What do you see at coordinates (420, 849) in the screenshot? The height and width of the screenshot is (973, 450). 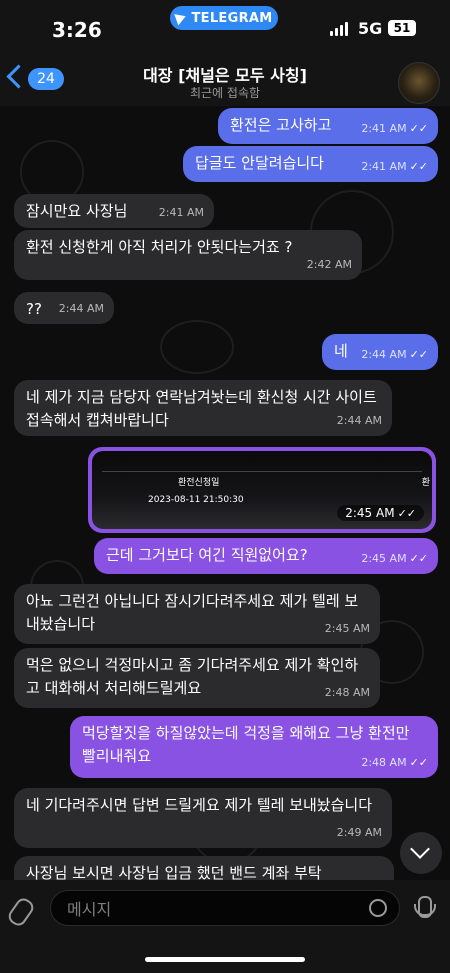 I see `chevron-down-icon` at bounding box center [420, 849].